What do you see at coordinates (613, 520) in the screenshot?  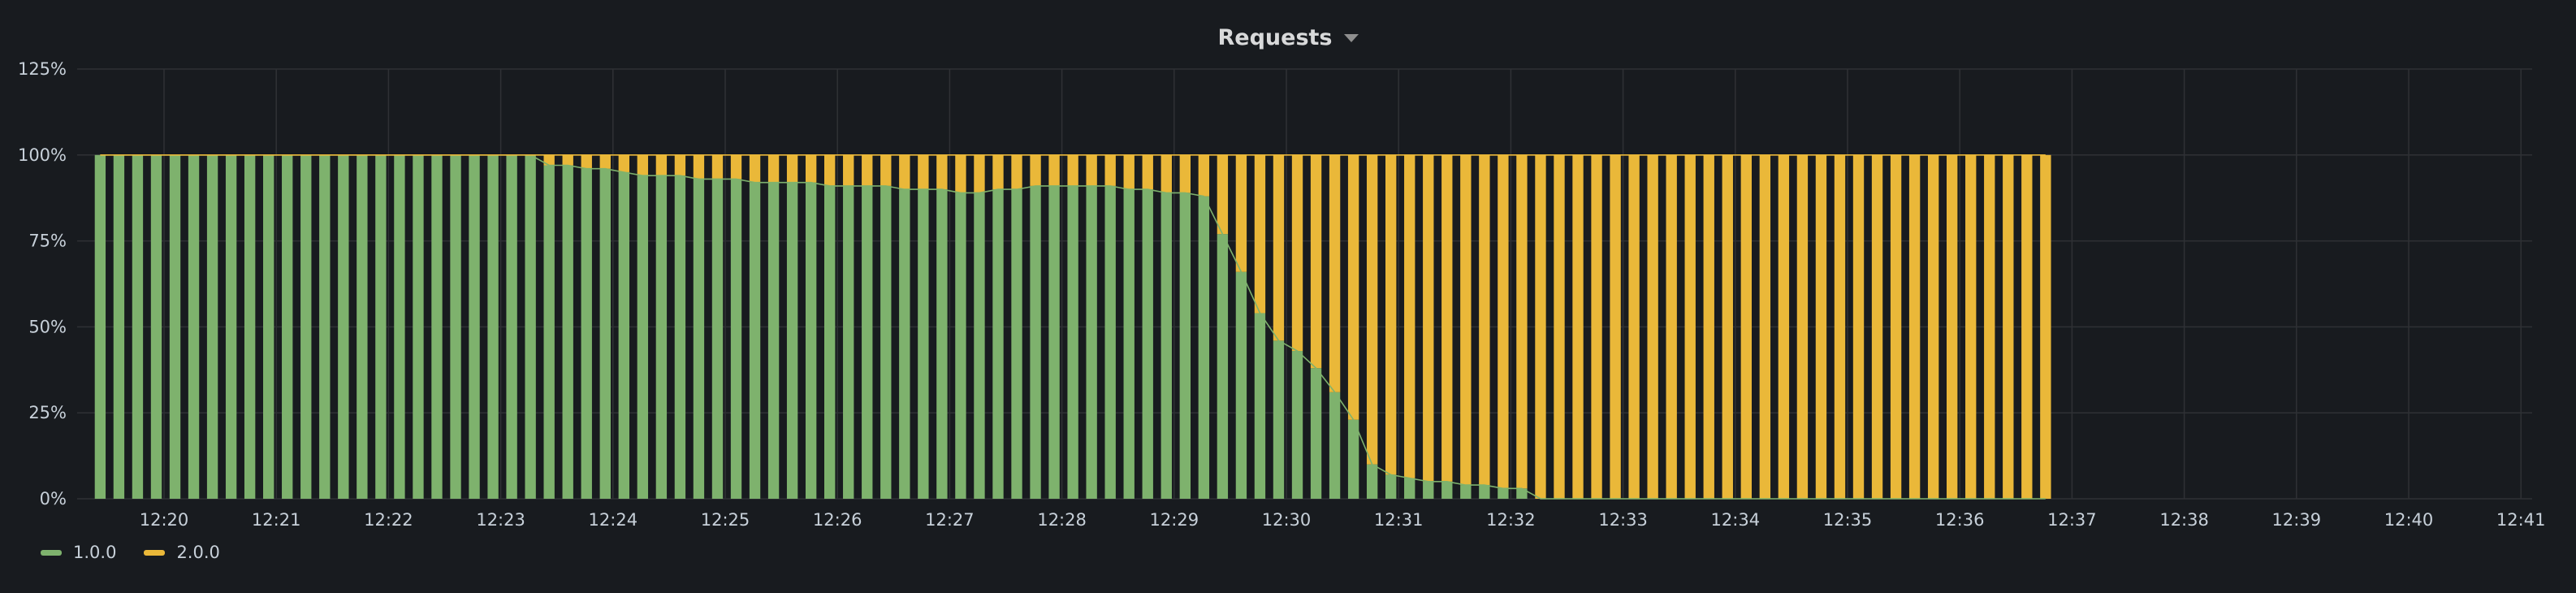 I see `x-tick-label: 12:24` at bounding box center [613, 520].